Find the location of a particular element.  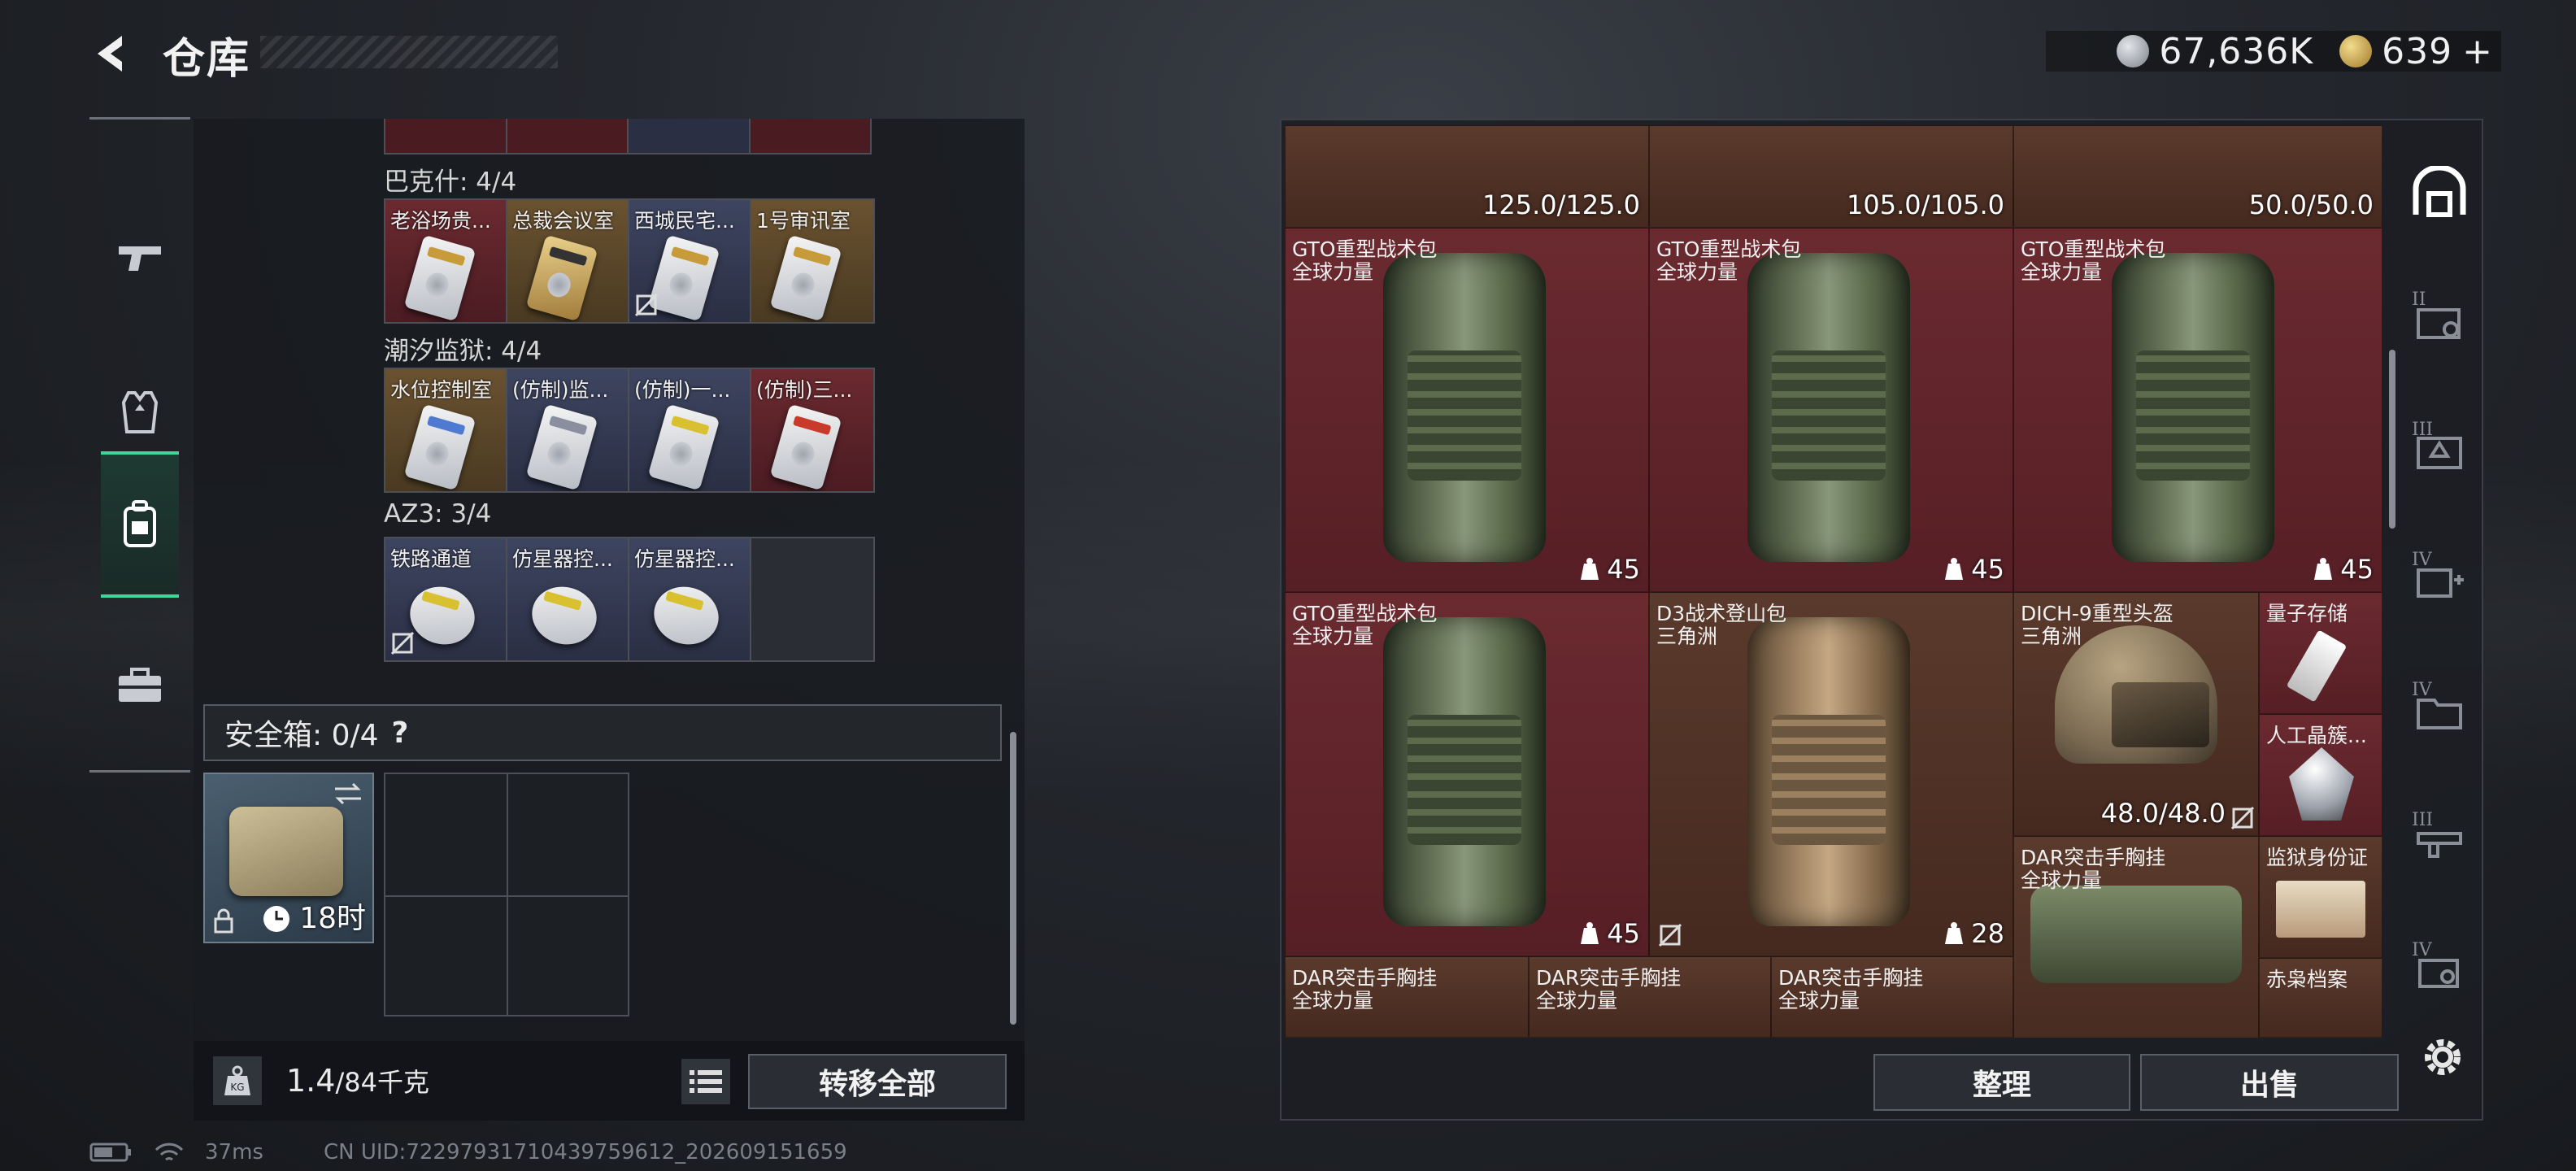

list-view-button is located at coordinates (705, 1081).